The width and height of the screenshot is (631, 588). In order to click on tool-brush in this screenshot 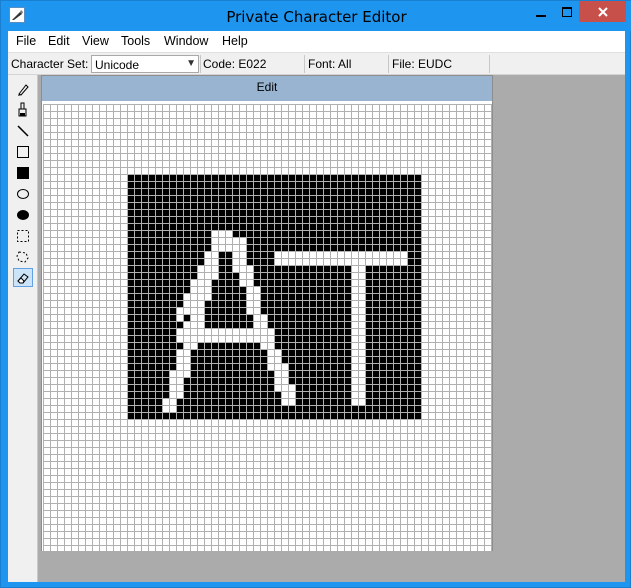, I will do `click(23, 109)`.